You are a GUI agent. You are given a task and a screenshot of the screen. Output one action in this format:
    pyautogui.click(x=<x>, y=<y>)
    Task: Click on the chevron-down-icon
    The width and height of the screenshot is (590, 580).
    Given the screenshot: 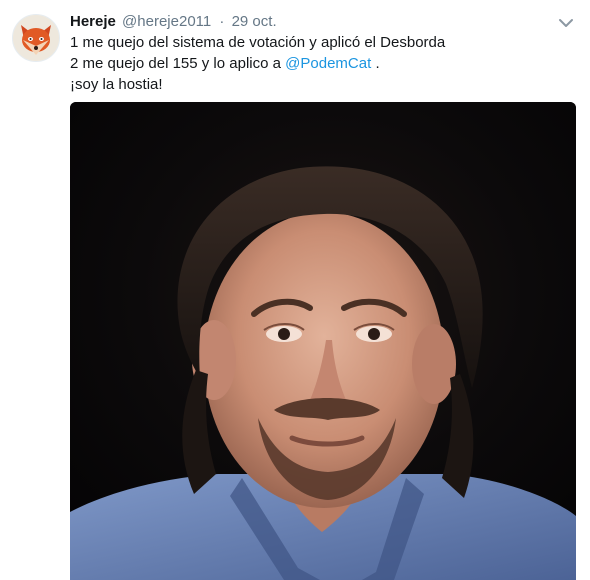 What is the action you would take?
    pyautogui.click(x=566, y=23)
    